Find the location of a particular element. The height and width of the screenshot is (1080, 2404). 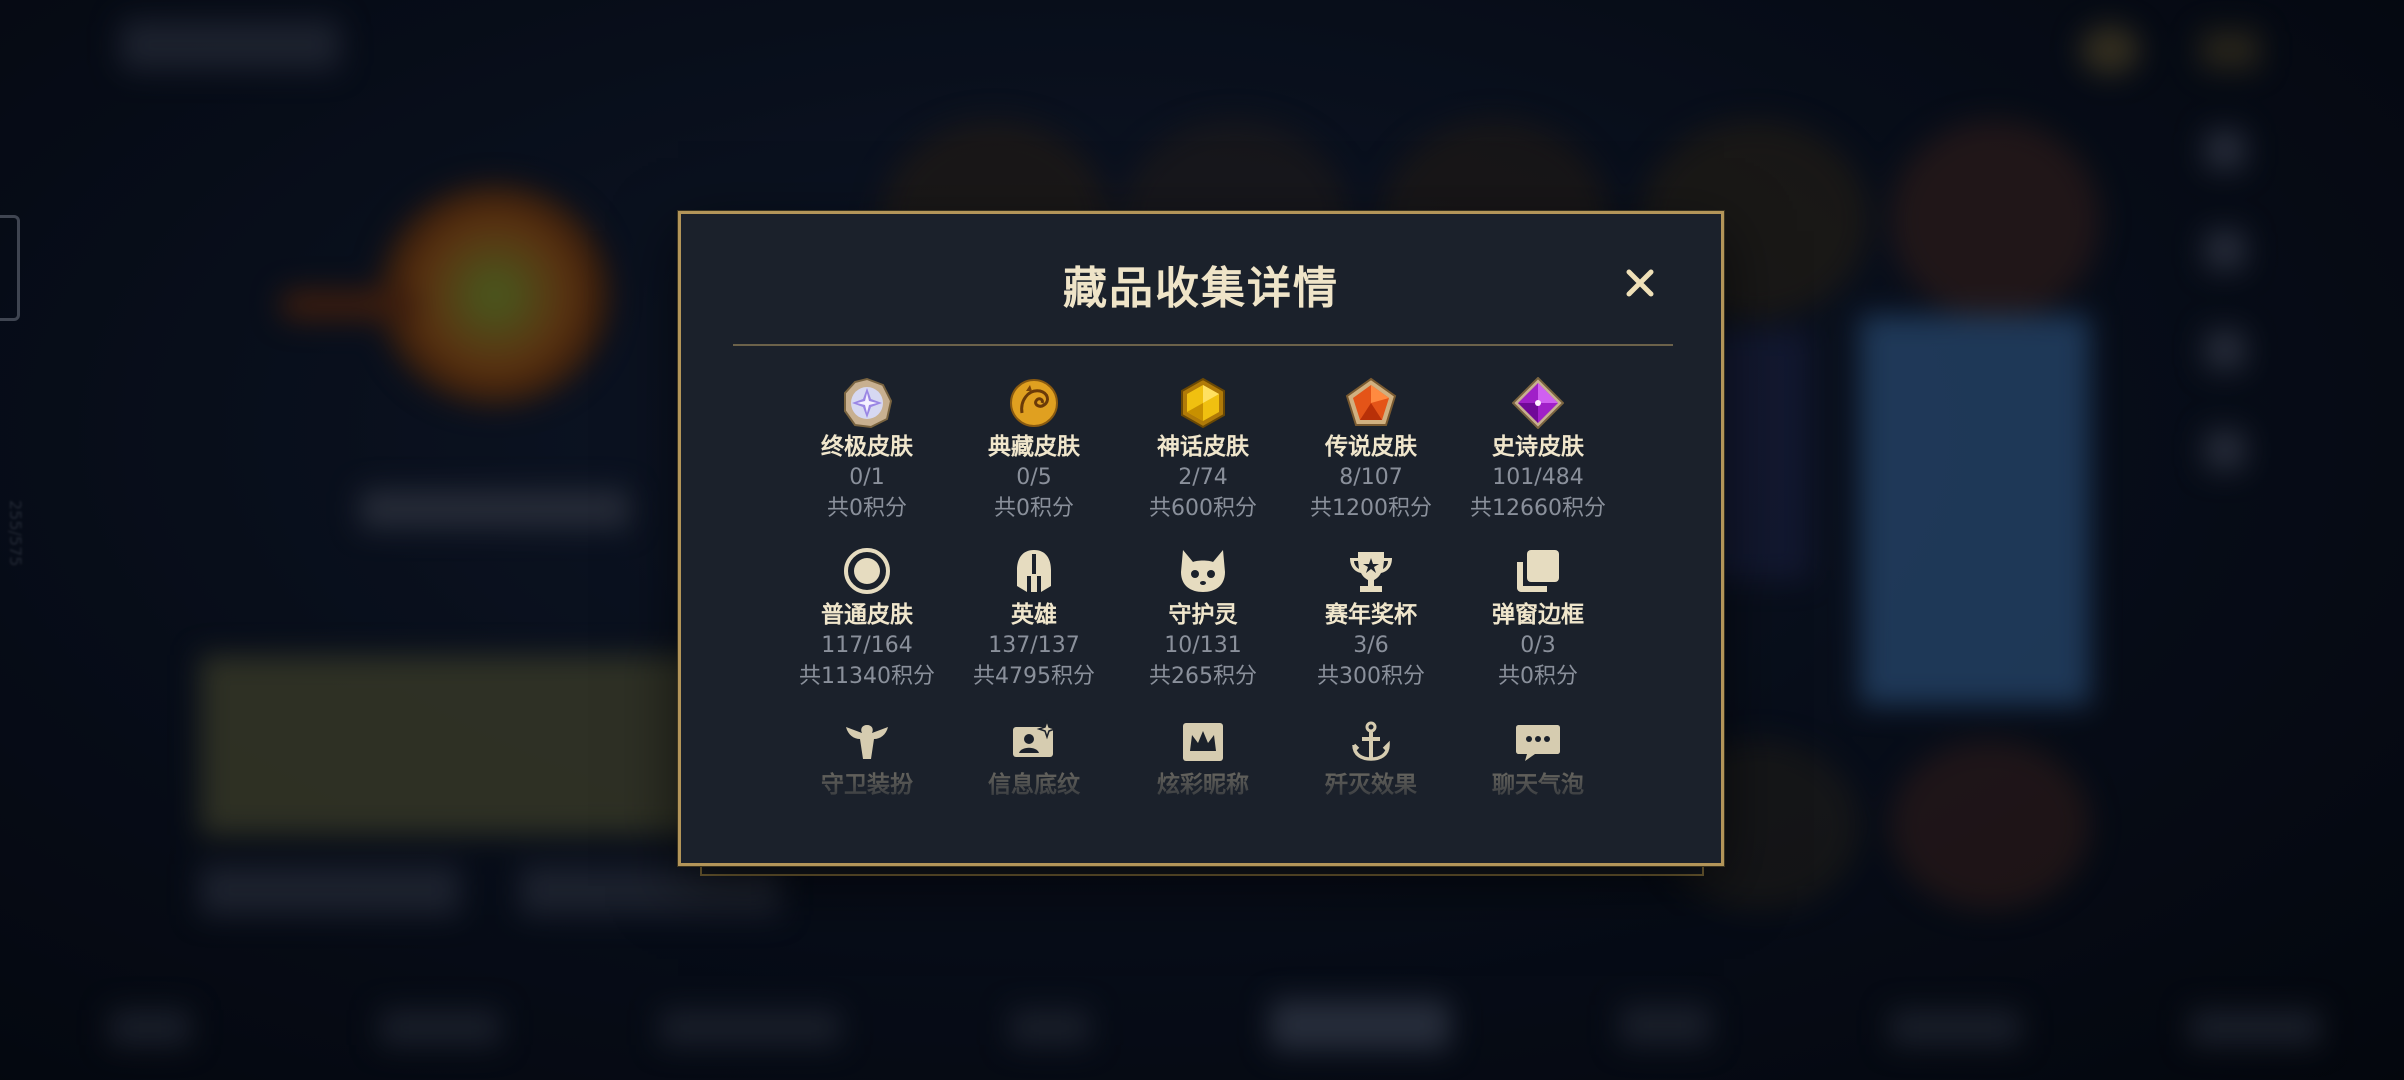

item-name: 终极皮肤 is located at coordinates (867, 447).